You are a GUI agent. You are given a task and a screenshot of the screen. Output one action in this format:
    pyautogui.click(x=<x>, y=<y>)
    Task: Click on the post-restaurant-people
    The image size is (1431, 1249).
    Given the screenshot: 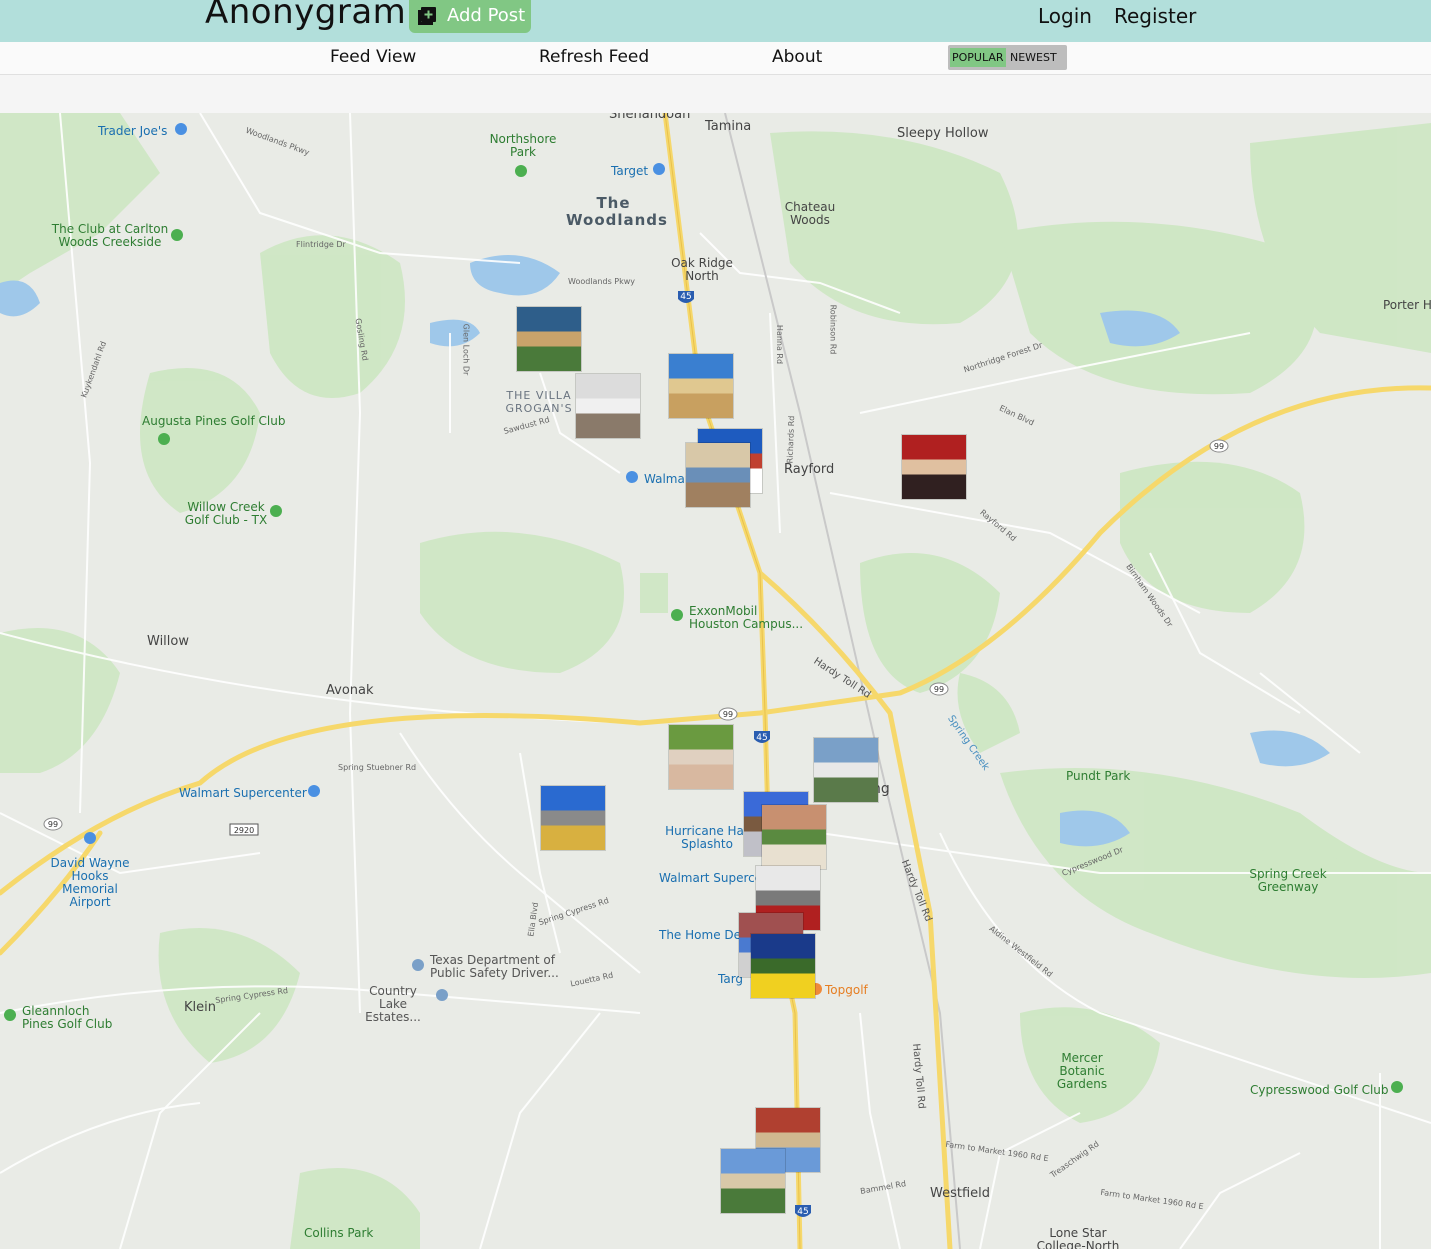 What is the action you would take?
    pyautogui.click(x=934, y=467)
    